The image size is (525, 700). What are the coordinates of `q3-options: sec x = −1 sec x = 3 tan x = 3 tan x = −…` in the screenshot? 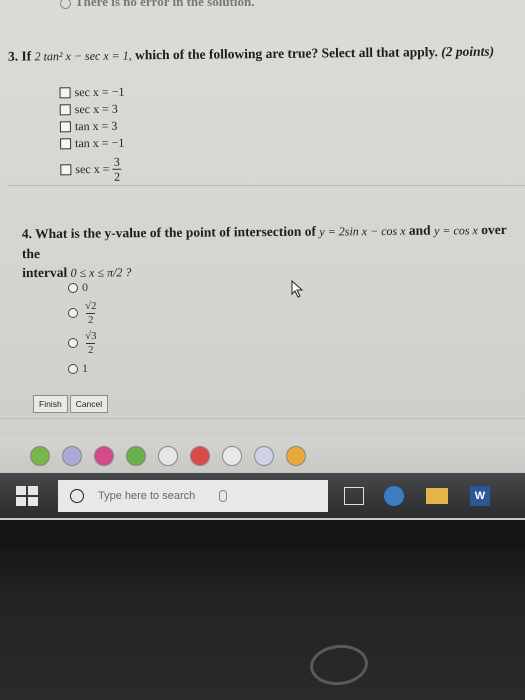 It's located at (92, 135).